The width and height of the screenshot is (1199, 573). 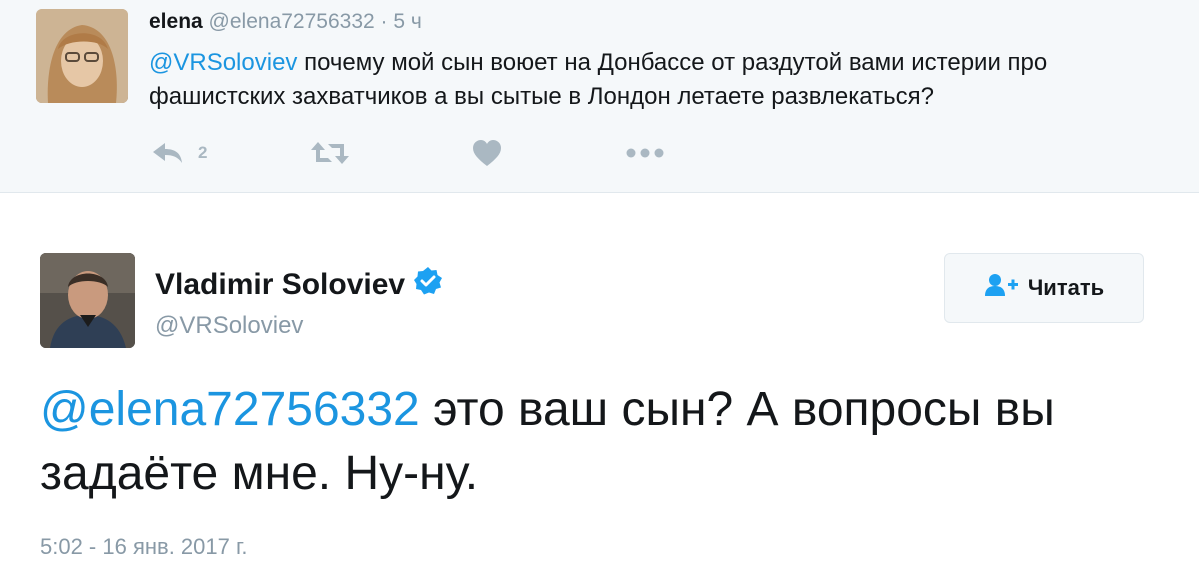 What do you see at coordinates (203, 152) in the screenshot?
I see `reply-count: 2` at bounding box center [203, 152].